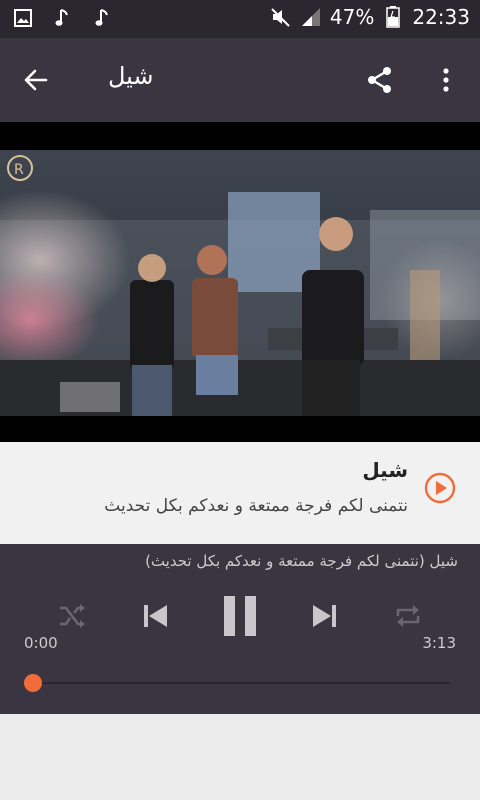 The image size is (480, 800). Describe the element at coordinates (281, 17) in the screenshot. I see `mute-icon` at that location.